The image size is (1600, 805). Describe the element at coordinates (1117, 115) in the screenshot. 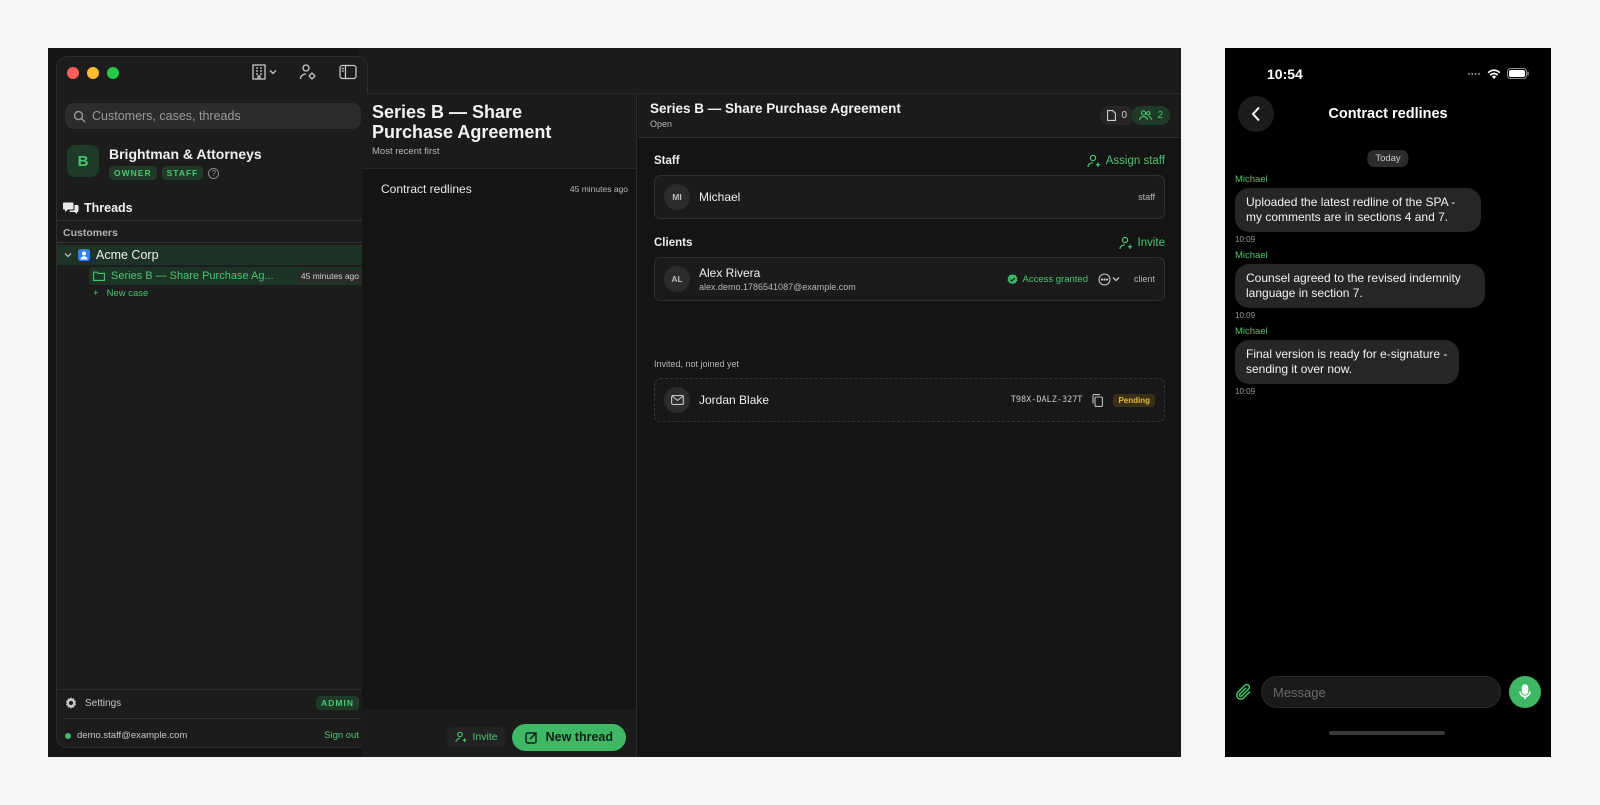

I see `documents-count-button: 0` at that location.